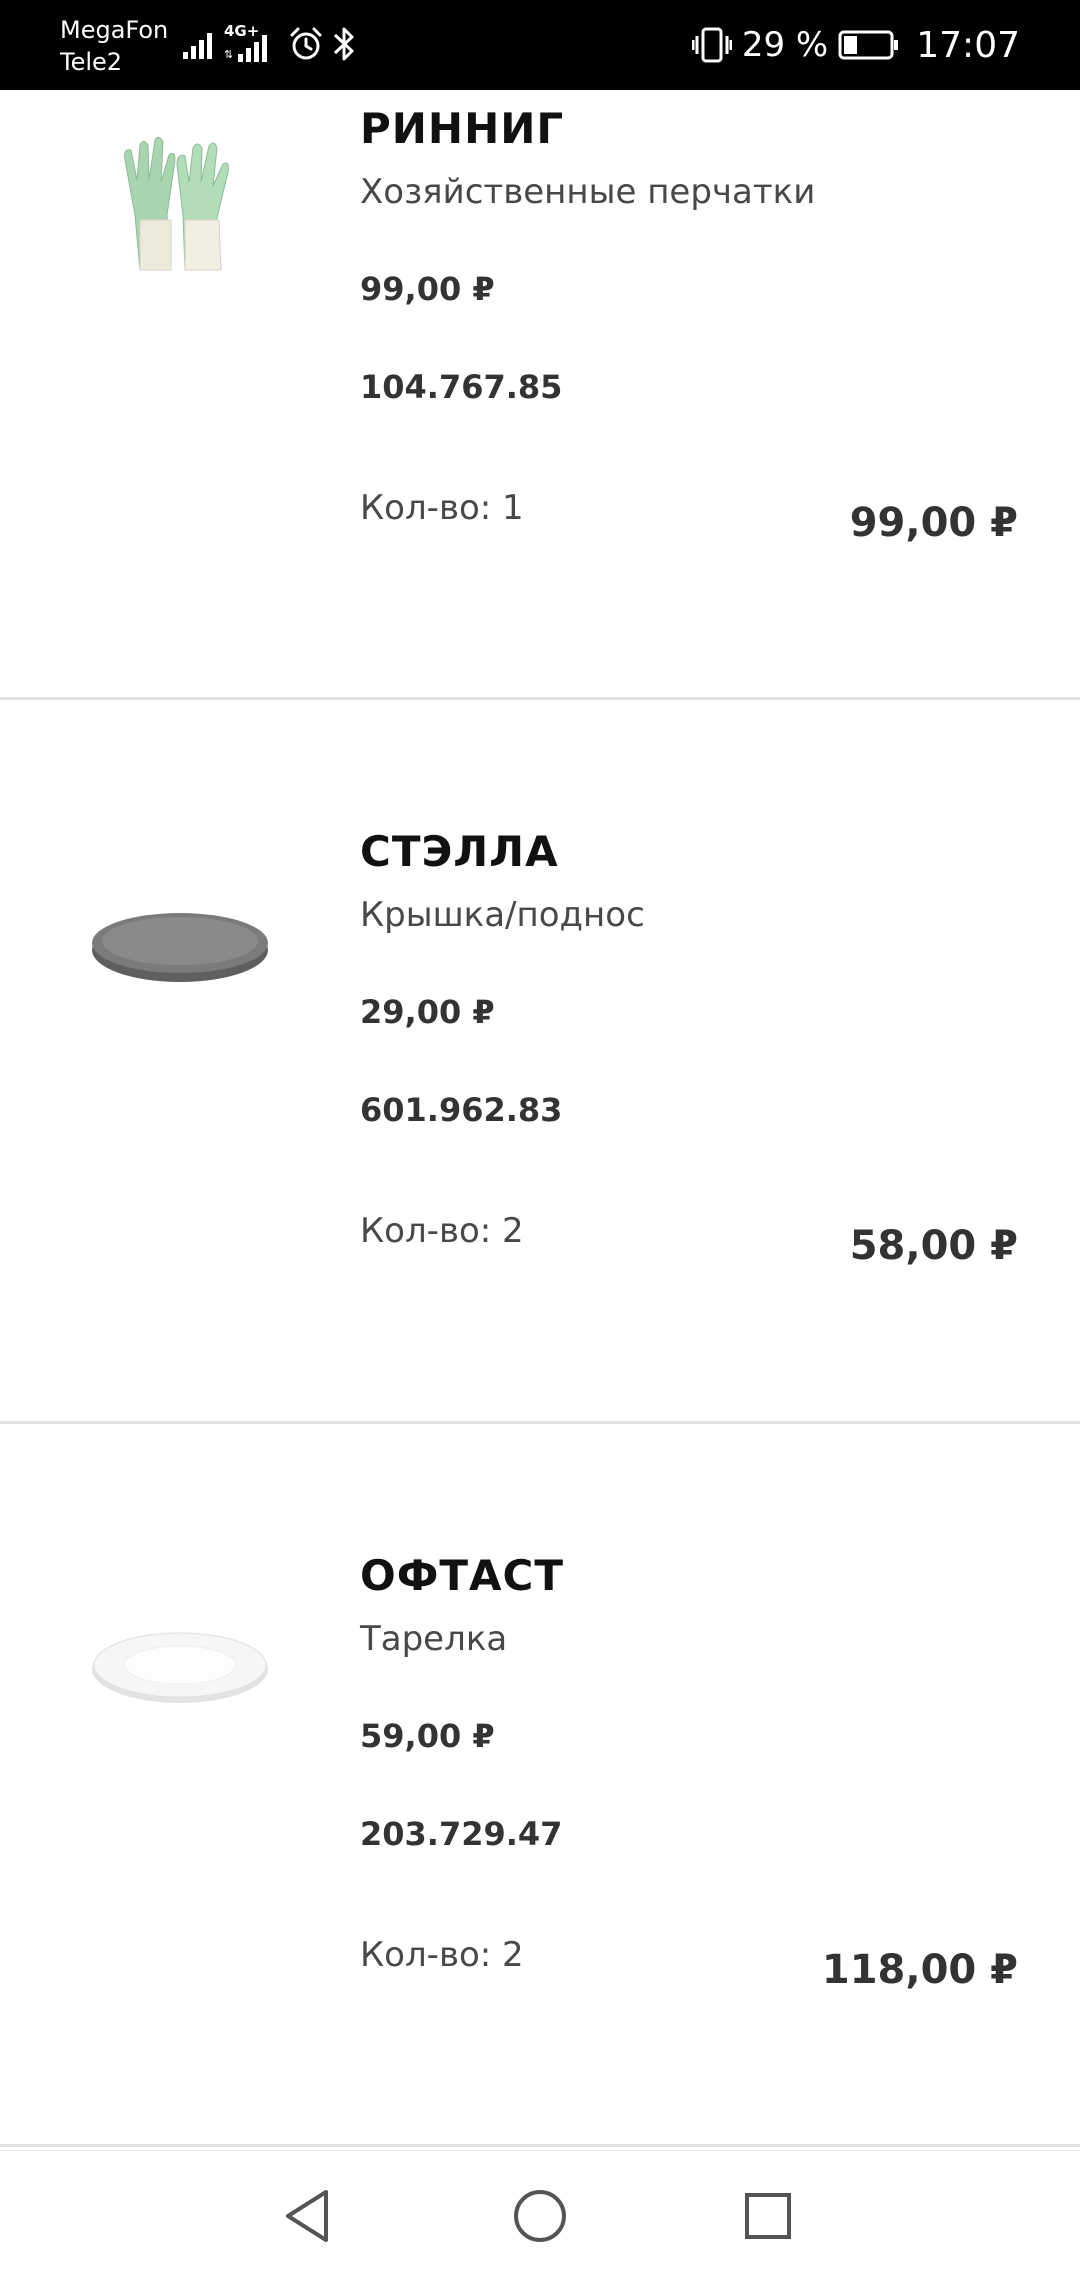 The width and height of the screenshot is (1080, 2281). What do you see at coordinates (434, 1639) in the screenshot?
I see `product-description: Тарелка` at bounding box center [434, 1639].